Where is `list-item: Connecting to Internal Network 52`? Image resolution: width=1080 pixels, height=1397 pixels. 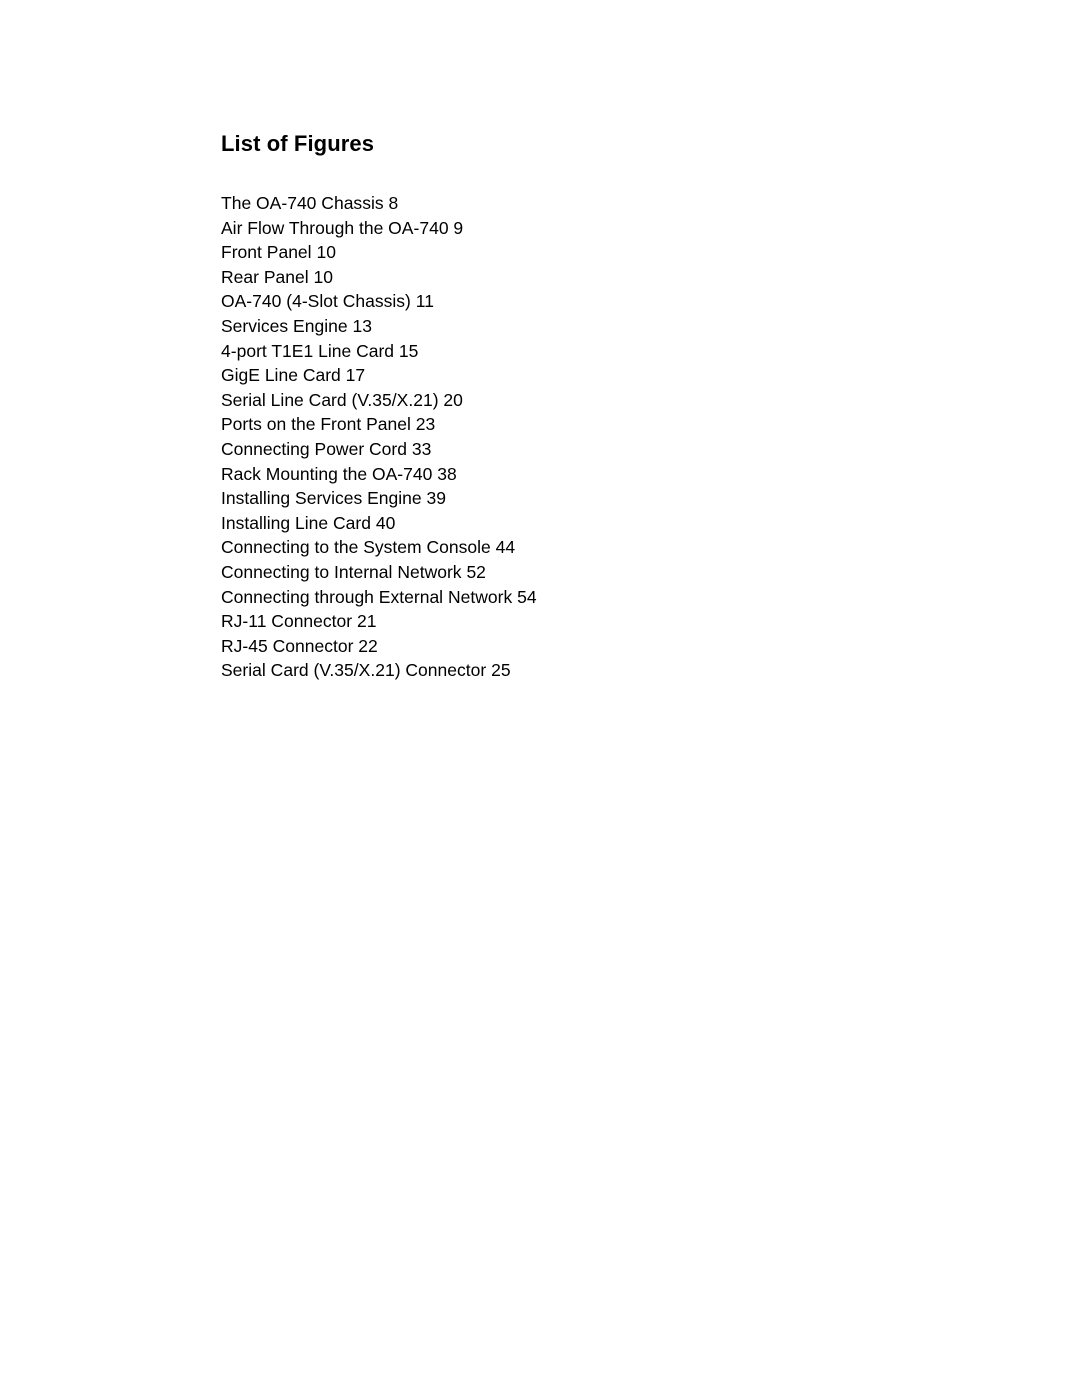
list-item: Connecting to Internal Network 52 is located at coordinates (353, 571).